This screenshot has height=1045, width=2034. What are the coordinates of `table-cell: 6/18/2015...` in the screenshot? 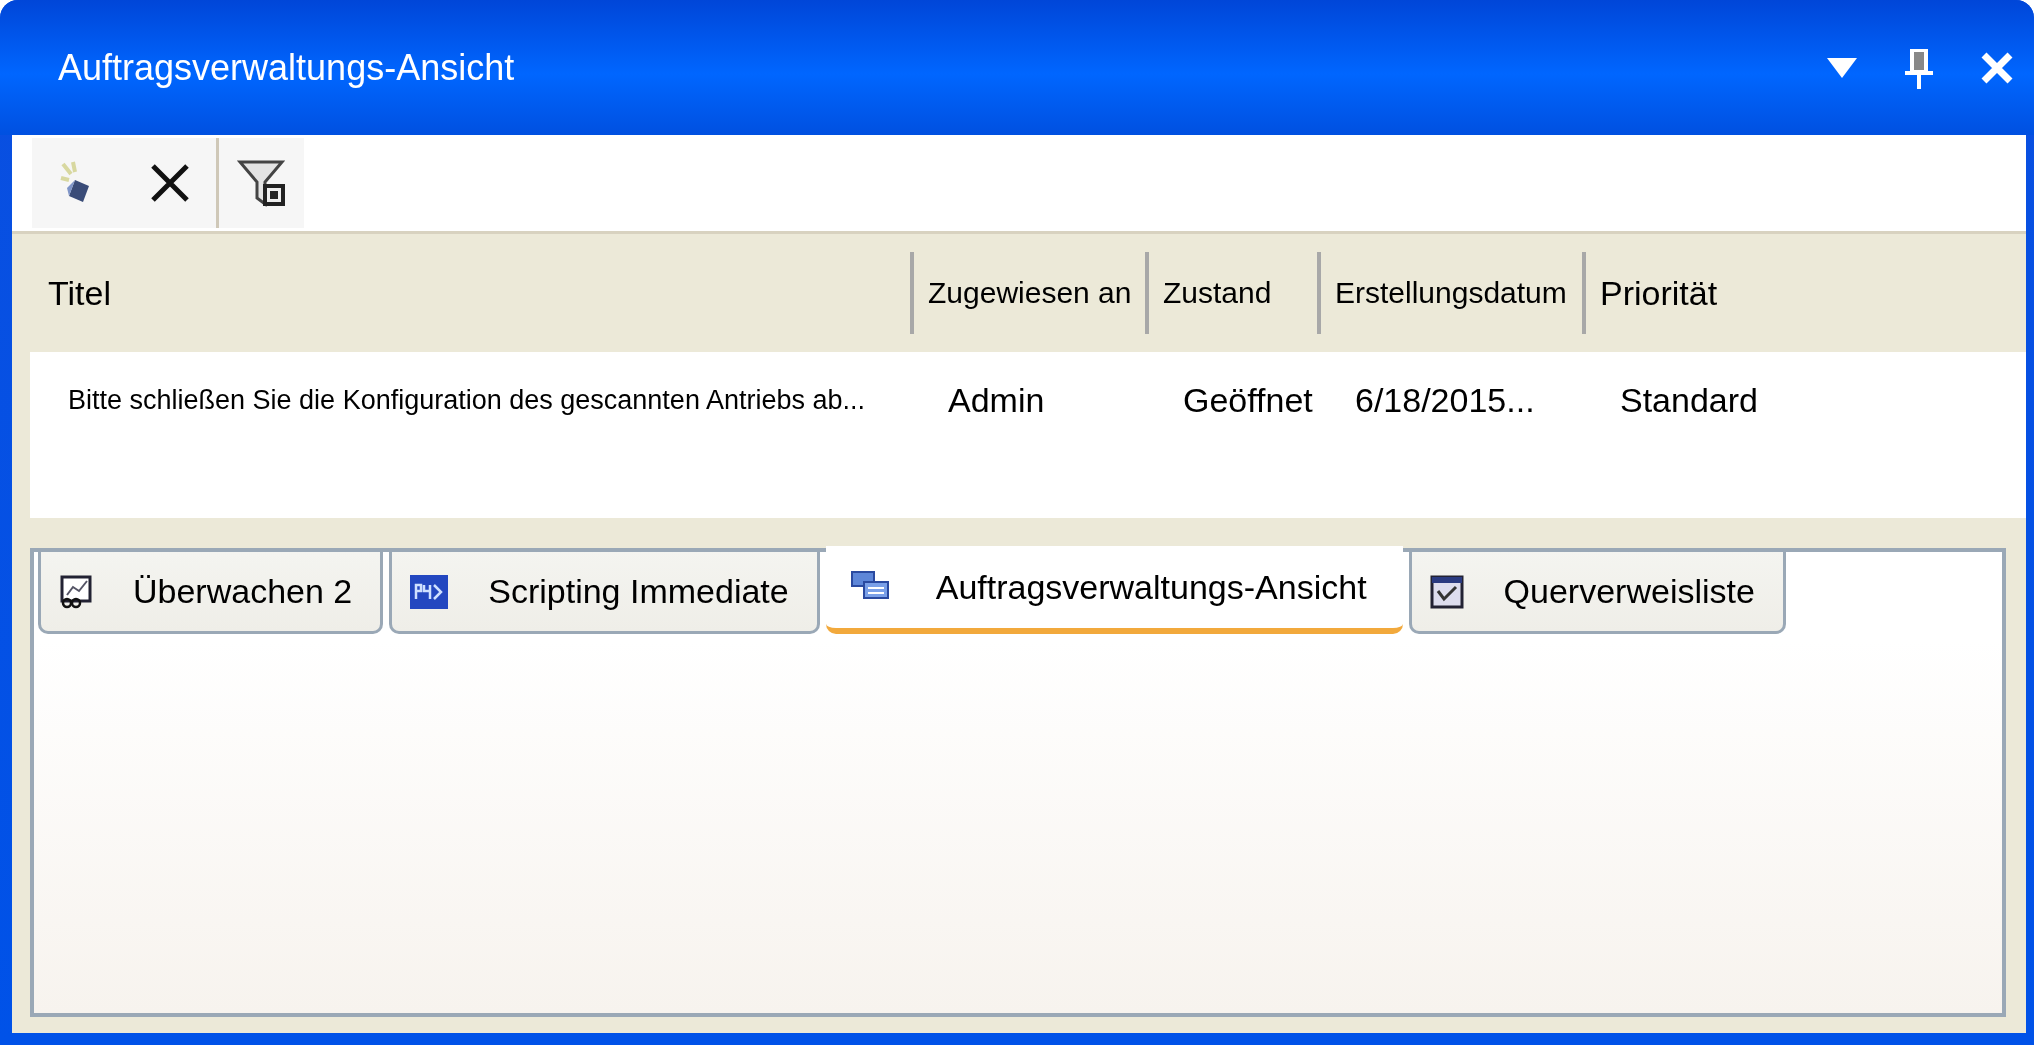 It's located at (1445, 399).